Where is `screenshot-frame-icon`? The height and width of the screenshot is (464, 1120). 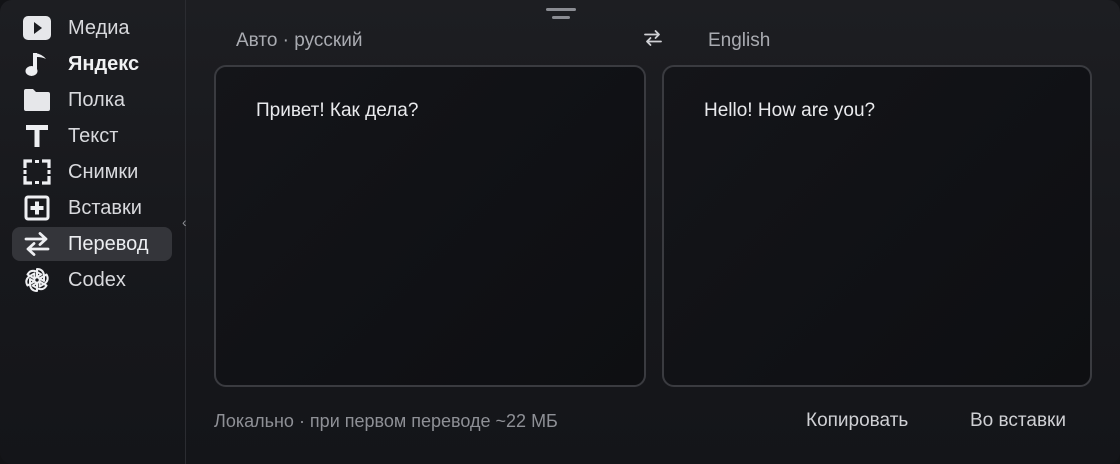 screenshot-frame-icon is located at coordinates (37, 172).